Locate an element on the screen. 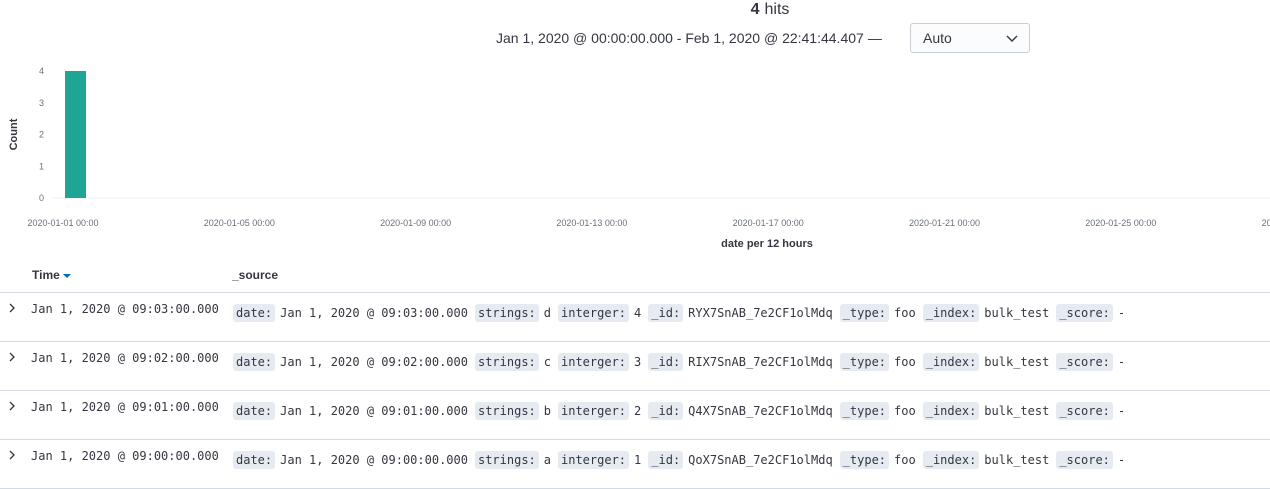  source-field-value: c is located at coordinates (547, 362).